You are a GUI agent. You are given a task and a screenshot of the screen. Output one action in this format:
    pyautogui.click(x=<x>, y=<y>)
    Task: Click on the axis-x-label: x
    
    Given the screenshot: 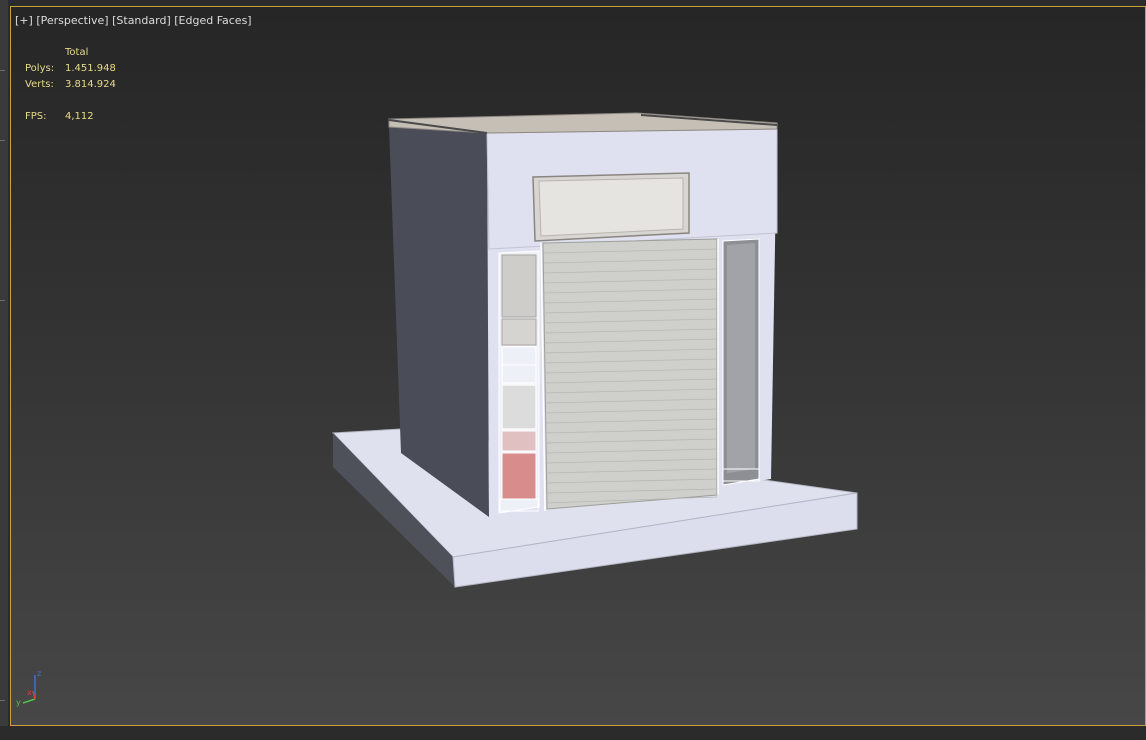 What is the action you would take?
    pyautogui.click(x=29, y=692)
    